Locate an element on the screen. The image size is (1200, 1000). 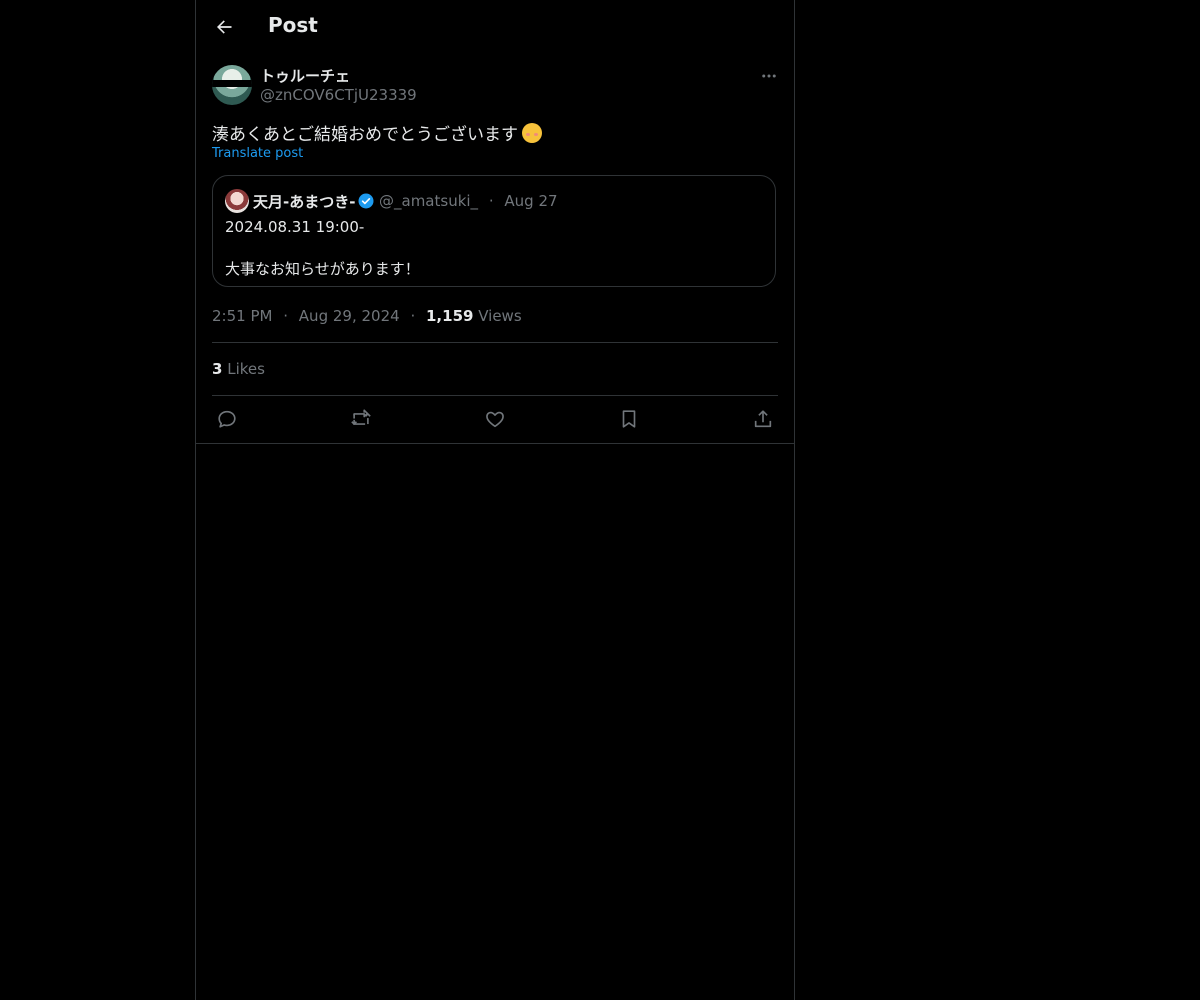
more-options-button is located at coordinates (769, 76).